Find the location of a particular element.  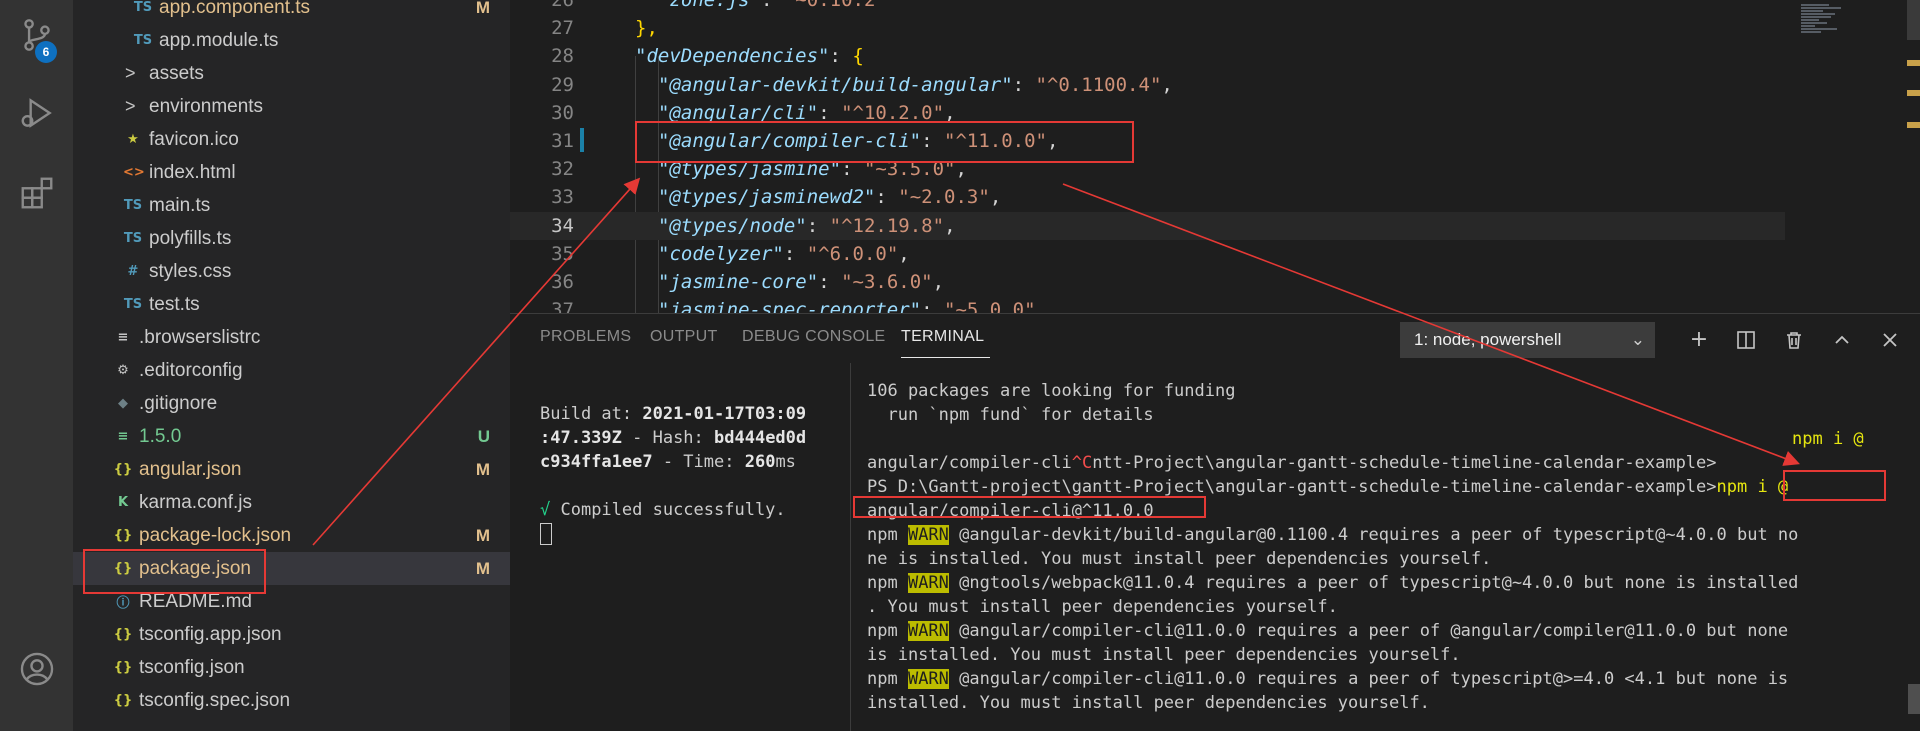

file-type-icon: ⚙ is located at coordinates (123, 370).